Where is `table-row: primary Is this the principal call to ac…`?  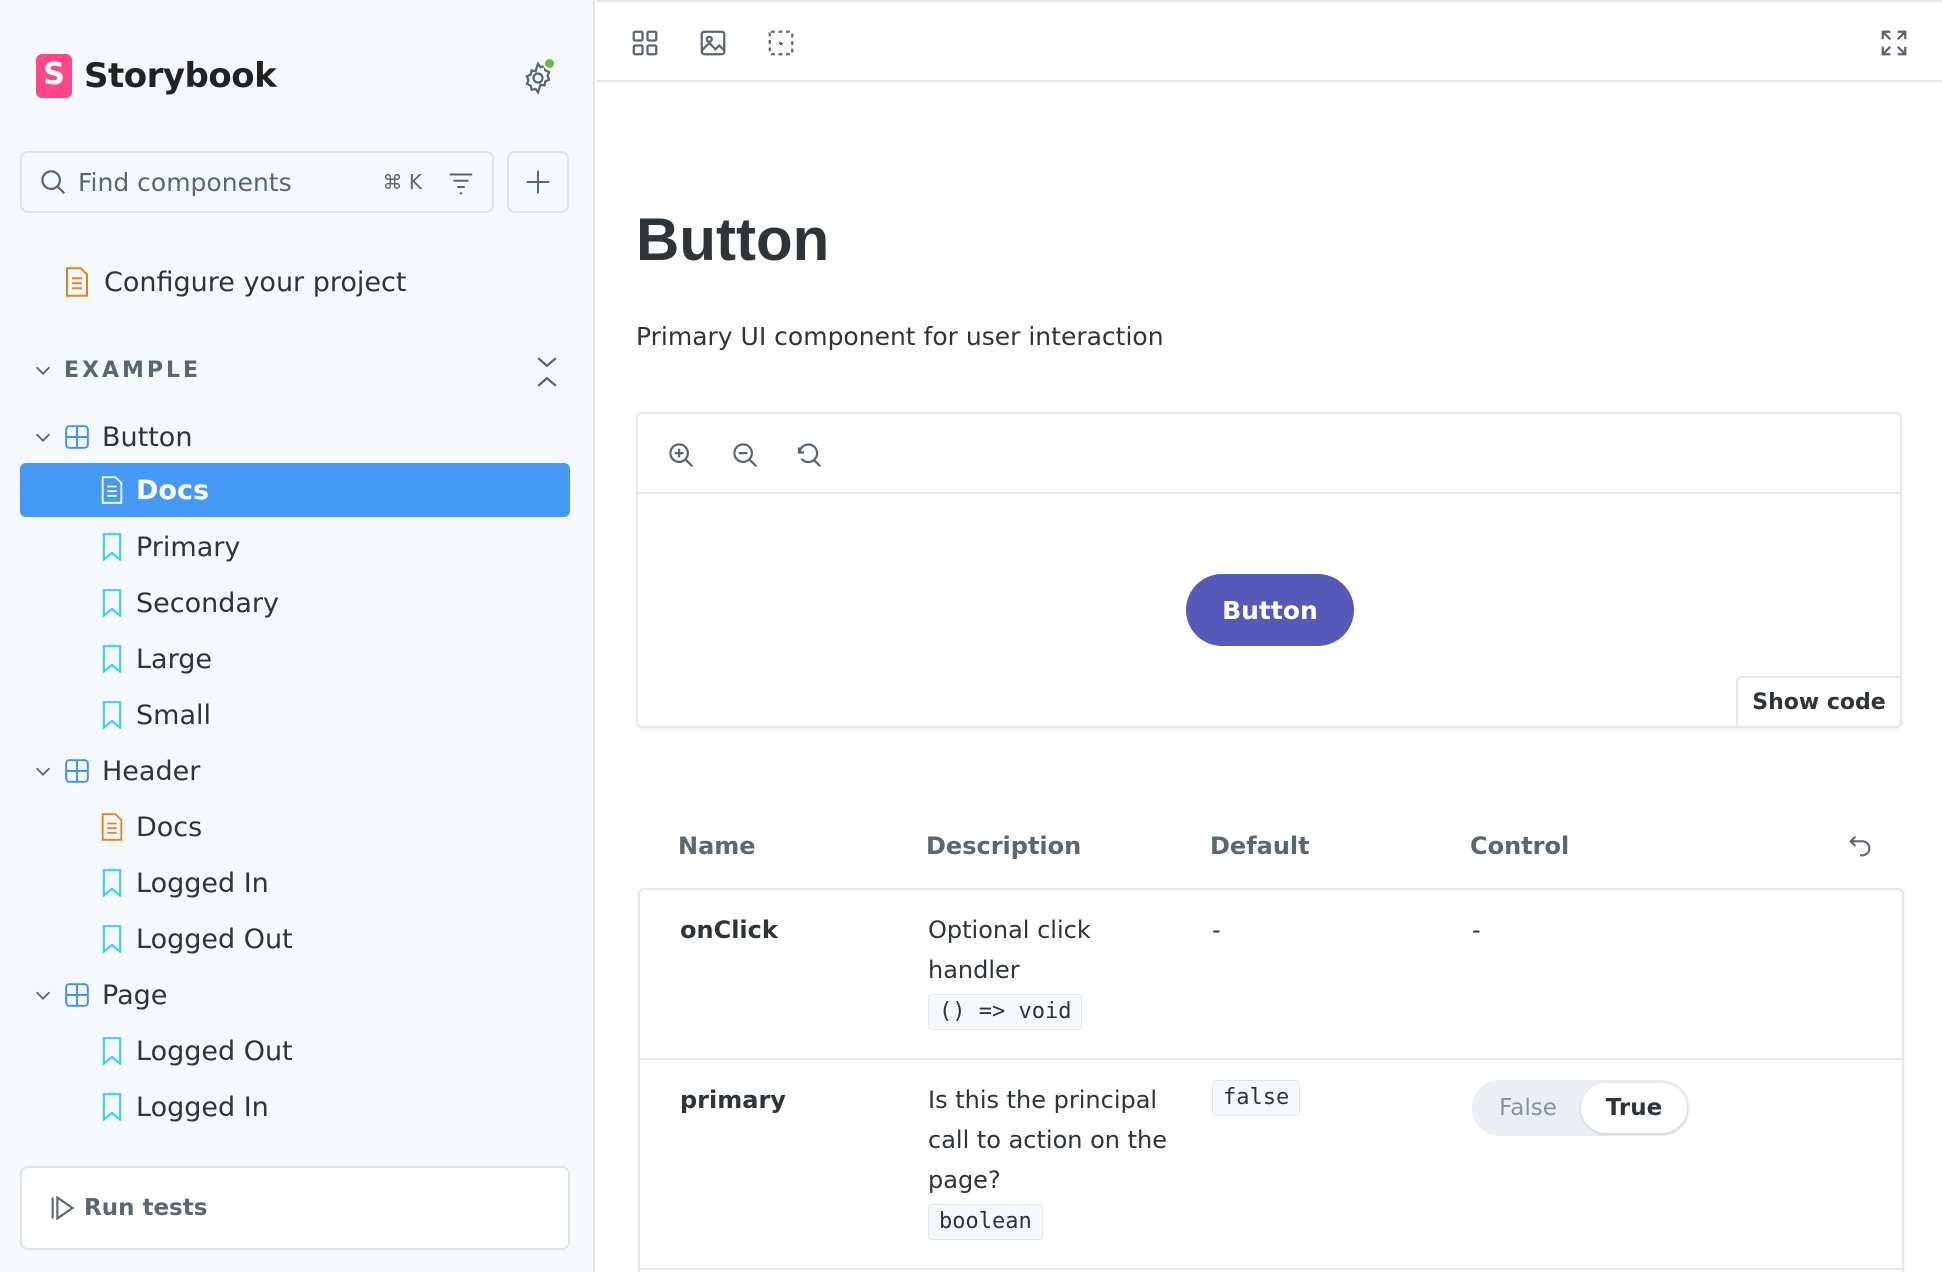
table-row: primary Is this the principal call to ac… is located at coordinates (1271, 1165).